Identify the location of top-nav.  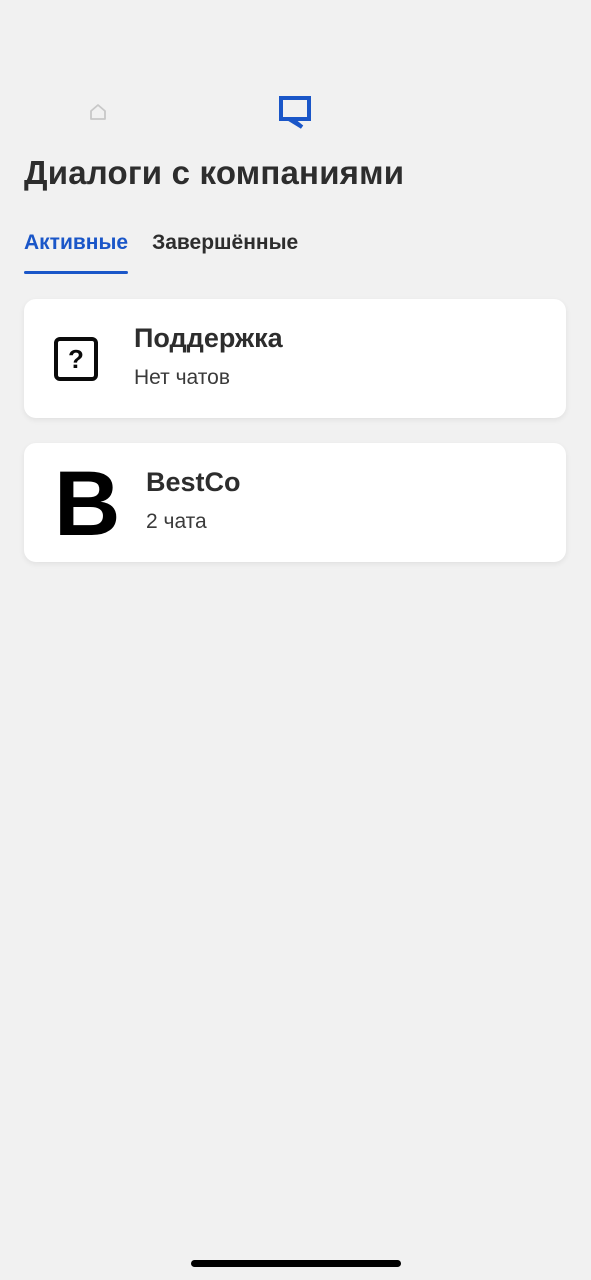
(295, 114).